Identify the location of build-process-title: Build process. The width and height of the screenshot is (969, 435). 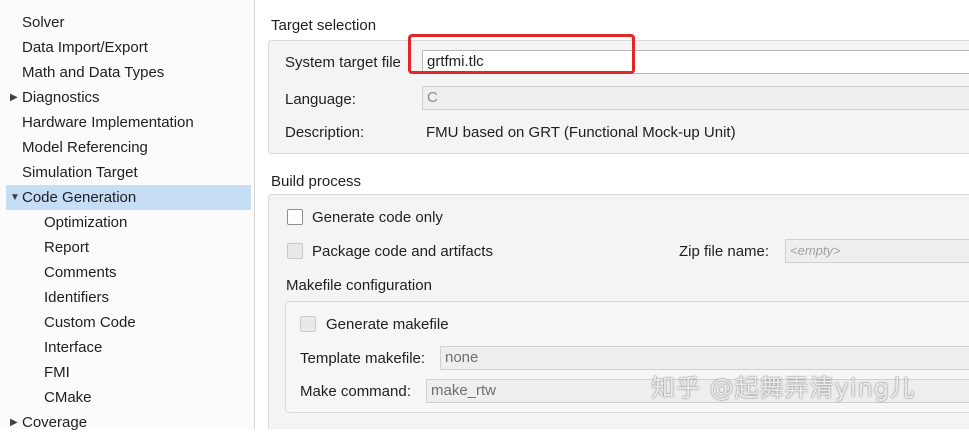
(316, 181).